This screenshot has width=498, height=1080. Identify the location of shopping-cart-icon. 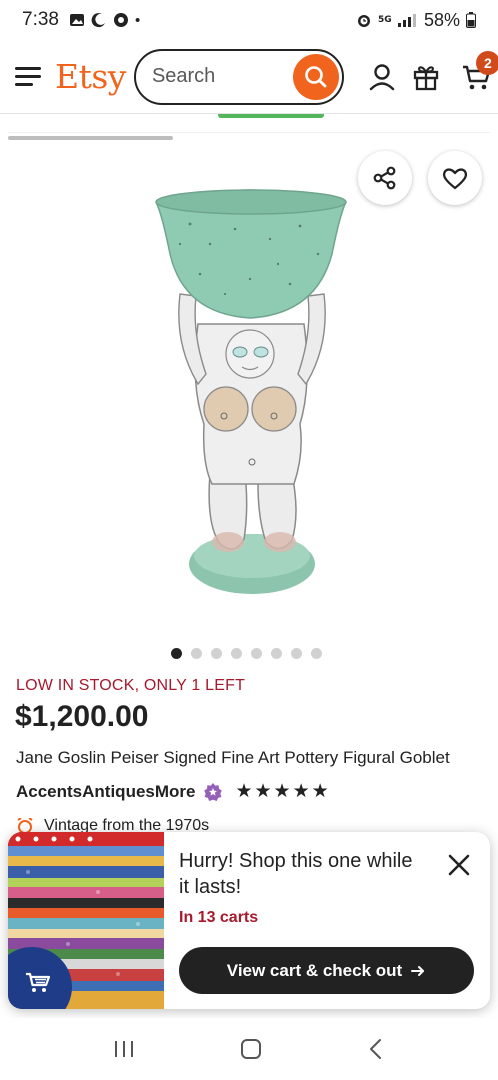
(38, 982).